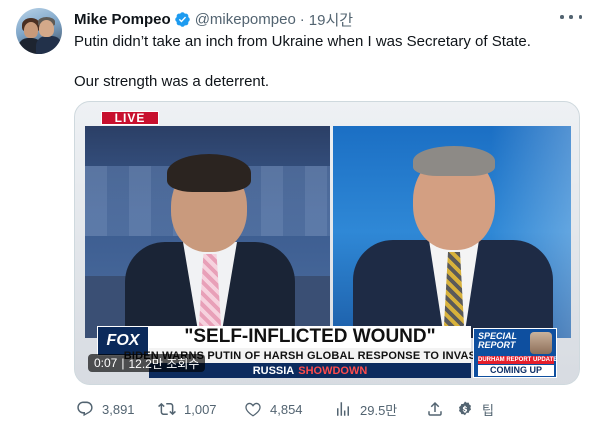 The height and width of the screenshot is (428, 601). Describe the element at coordinates (333, 370) in the screenshot. I see `ticker-word: SHOWDOWN` at that location.